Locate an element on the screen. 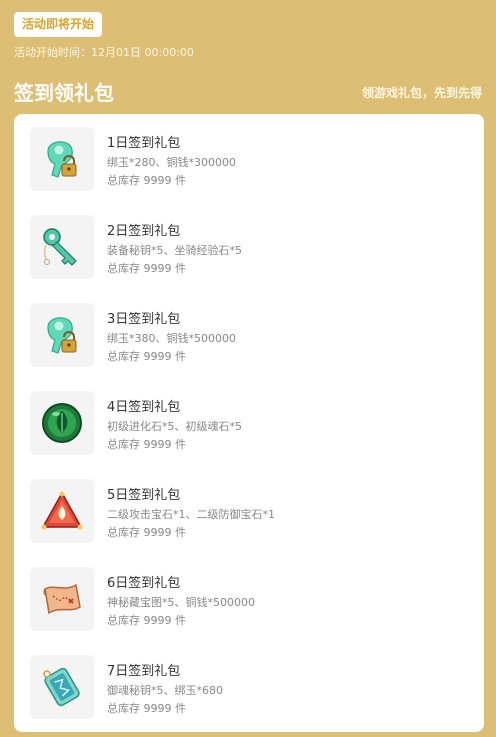  gift-item-day-1: 1日签到礼包 绑玉*280、铜钱*300000 总库存 9999 件 is located at coordinates (250, 160).